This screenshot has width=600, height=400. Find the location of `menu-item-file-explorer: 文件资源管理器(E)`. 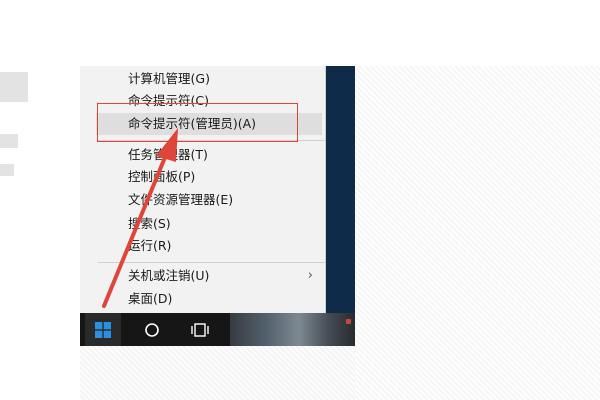

menu-item-file-explorer: 文件资源管理器(E) is located at coordinates (211, 200).